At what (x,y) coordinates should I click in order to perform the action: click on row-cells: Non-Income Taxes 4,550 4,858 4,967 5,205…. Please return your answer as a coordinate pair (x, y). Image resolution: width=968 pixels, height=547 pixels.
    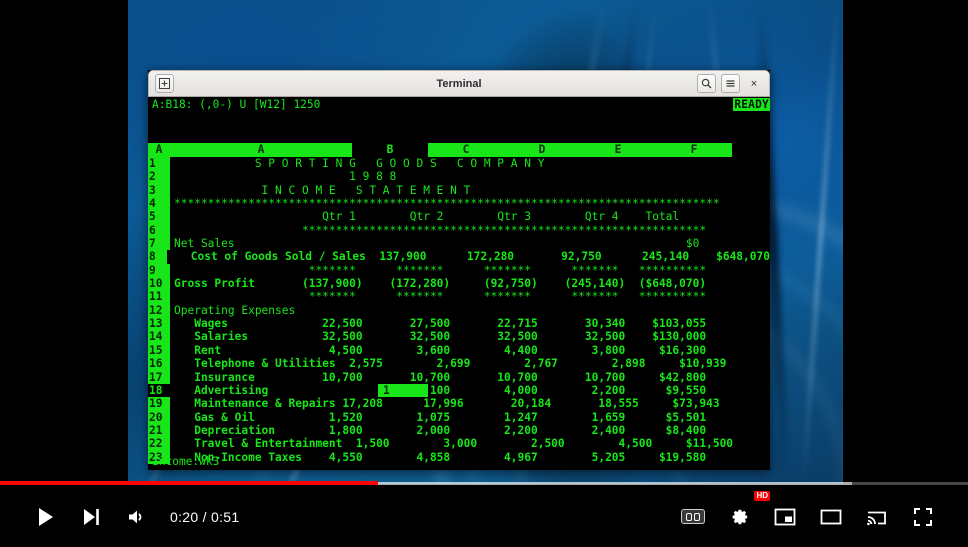
    Looking at the image, I should click on (470, 457).